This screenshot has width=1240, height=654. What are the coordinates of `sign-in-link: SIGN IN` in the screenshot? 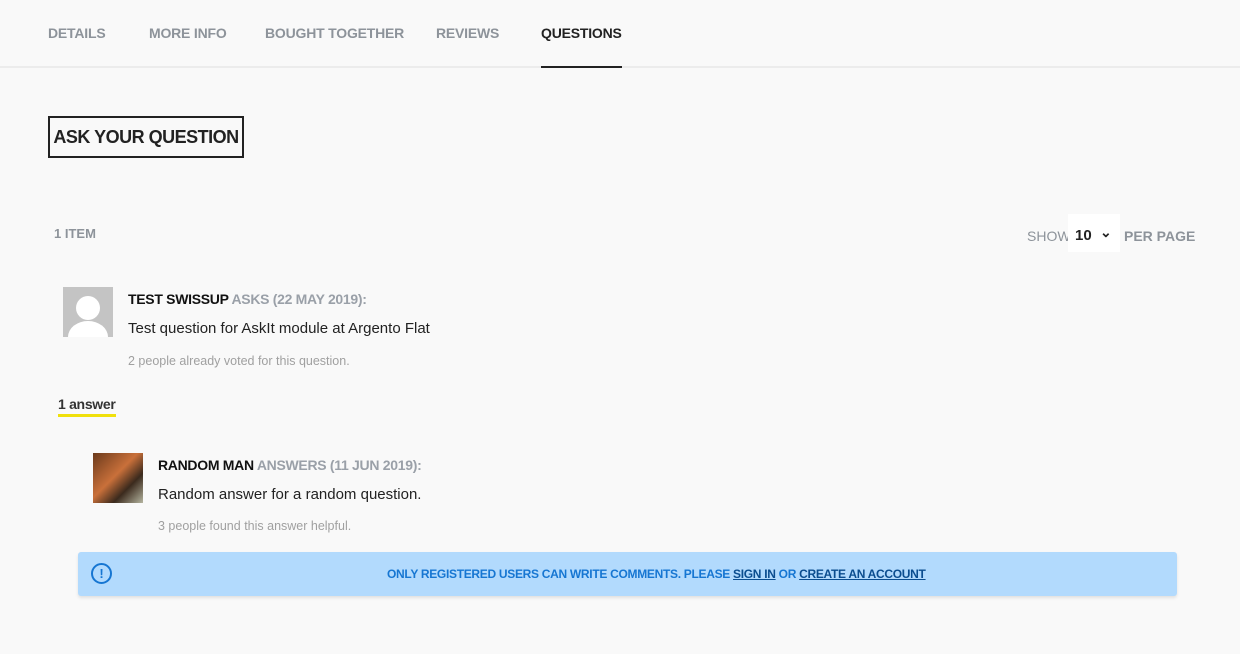 It's located at (754, 574).